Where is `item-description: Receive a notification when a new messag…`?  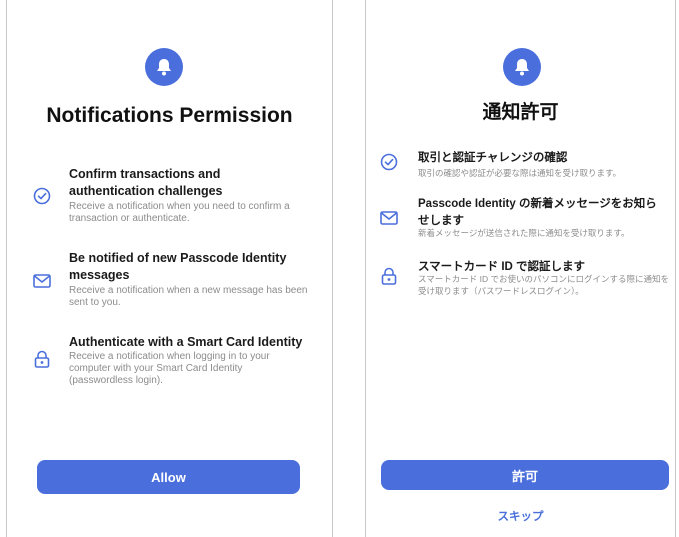 item-description: Receive a notification when a new messag… is located at coordinates (188, 296).